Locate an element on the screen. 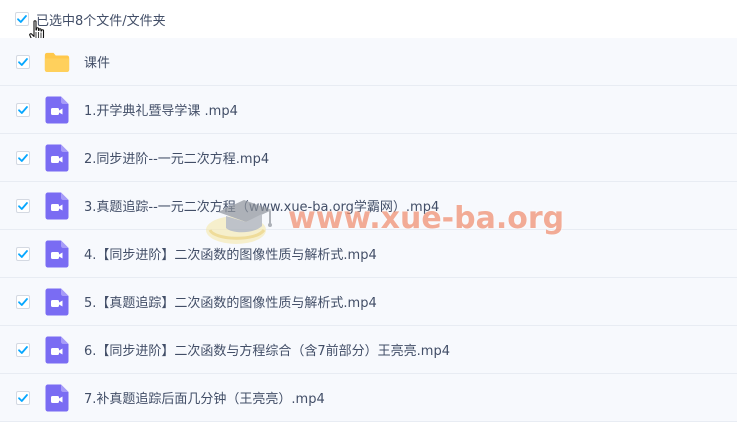 This screenshot has width=737, height=448. selection-count-text: 已选中8个文件/文件夹 is located at coordinates (101, 21).